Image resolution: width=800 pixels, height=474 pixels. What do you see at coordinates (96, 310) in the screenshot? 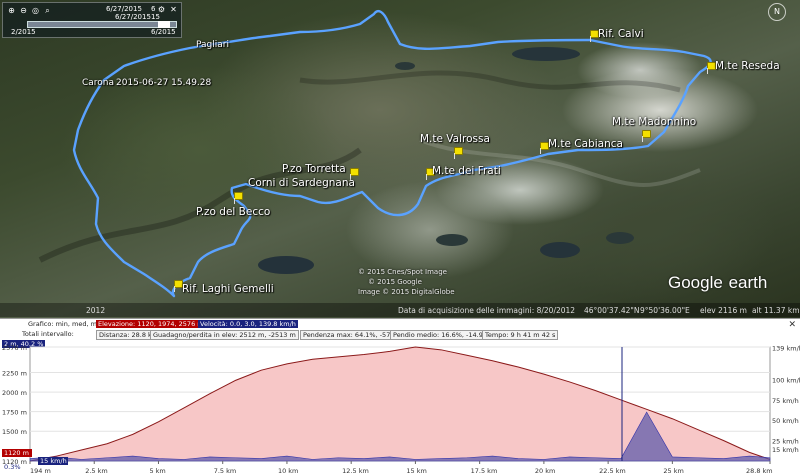
I see `imagery-year: 2012` at bounding box center [96, 310].